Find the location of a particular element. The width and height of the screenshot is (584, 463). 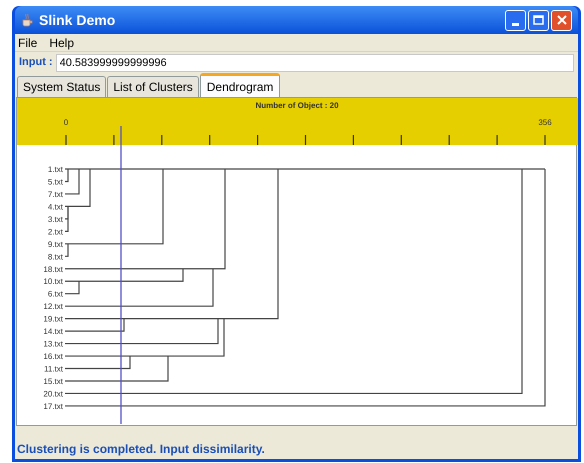

axis-label: 0 is located at coordinates (66, 122).